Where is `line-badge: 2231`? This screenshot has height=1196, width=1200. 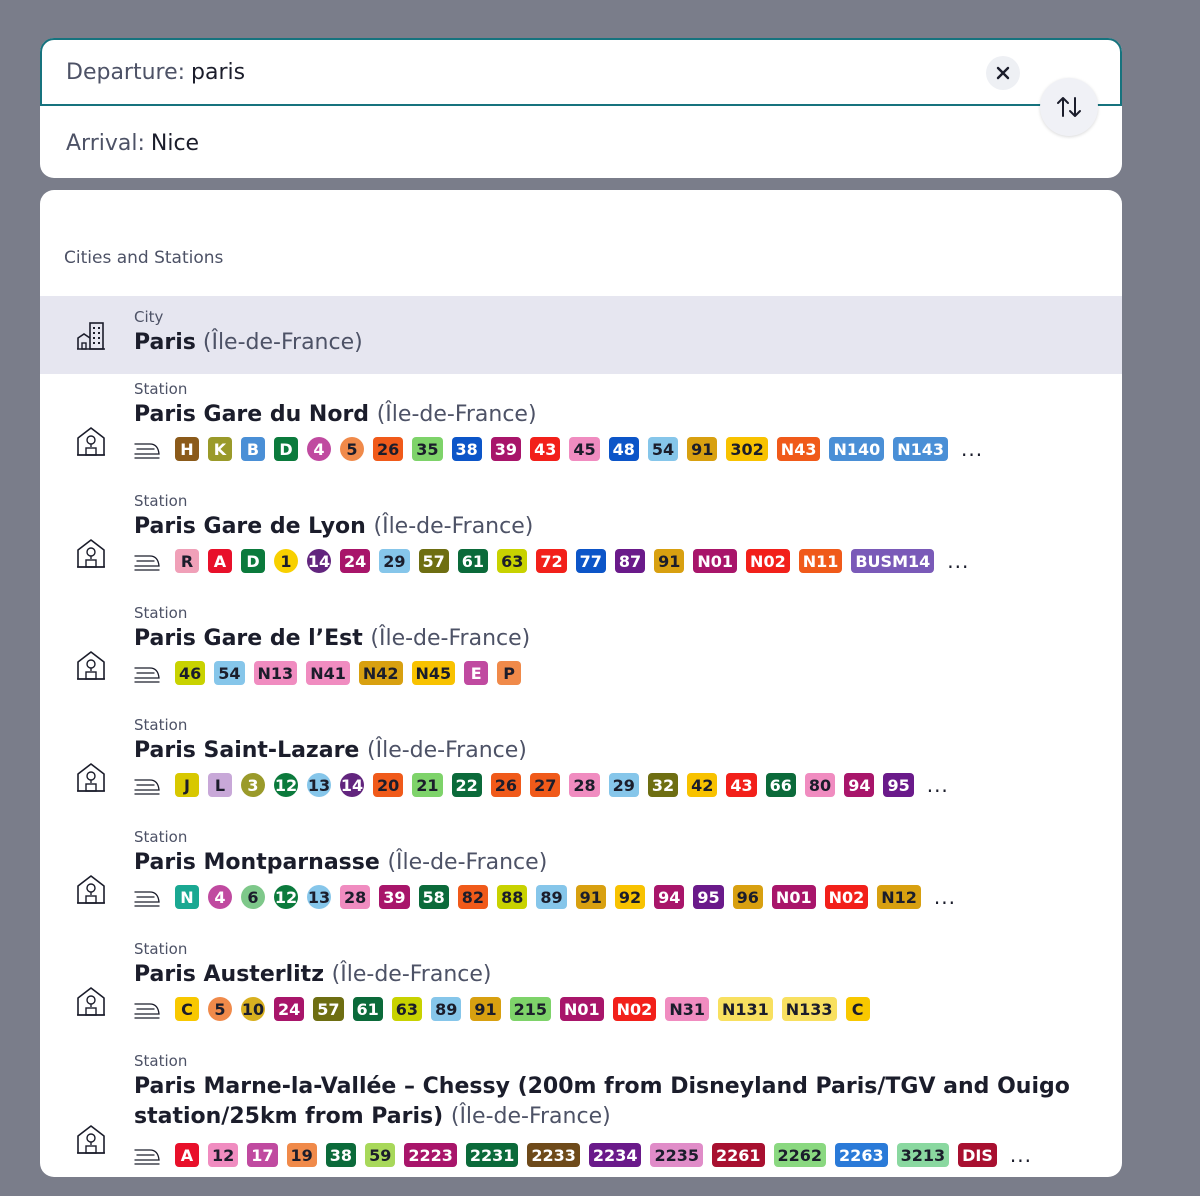
line-badge: 2231 is located at coordinates (492, 1155).